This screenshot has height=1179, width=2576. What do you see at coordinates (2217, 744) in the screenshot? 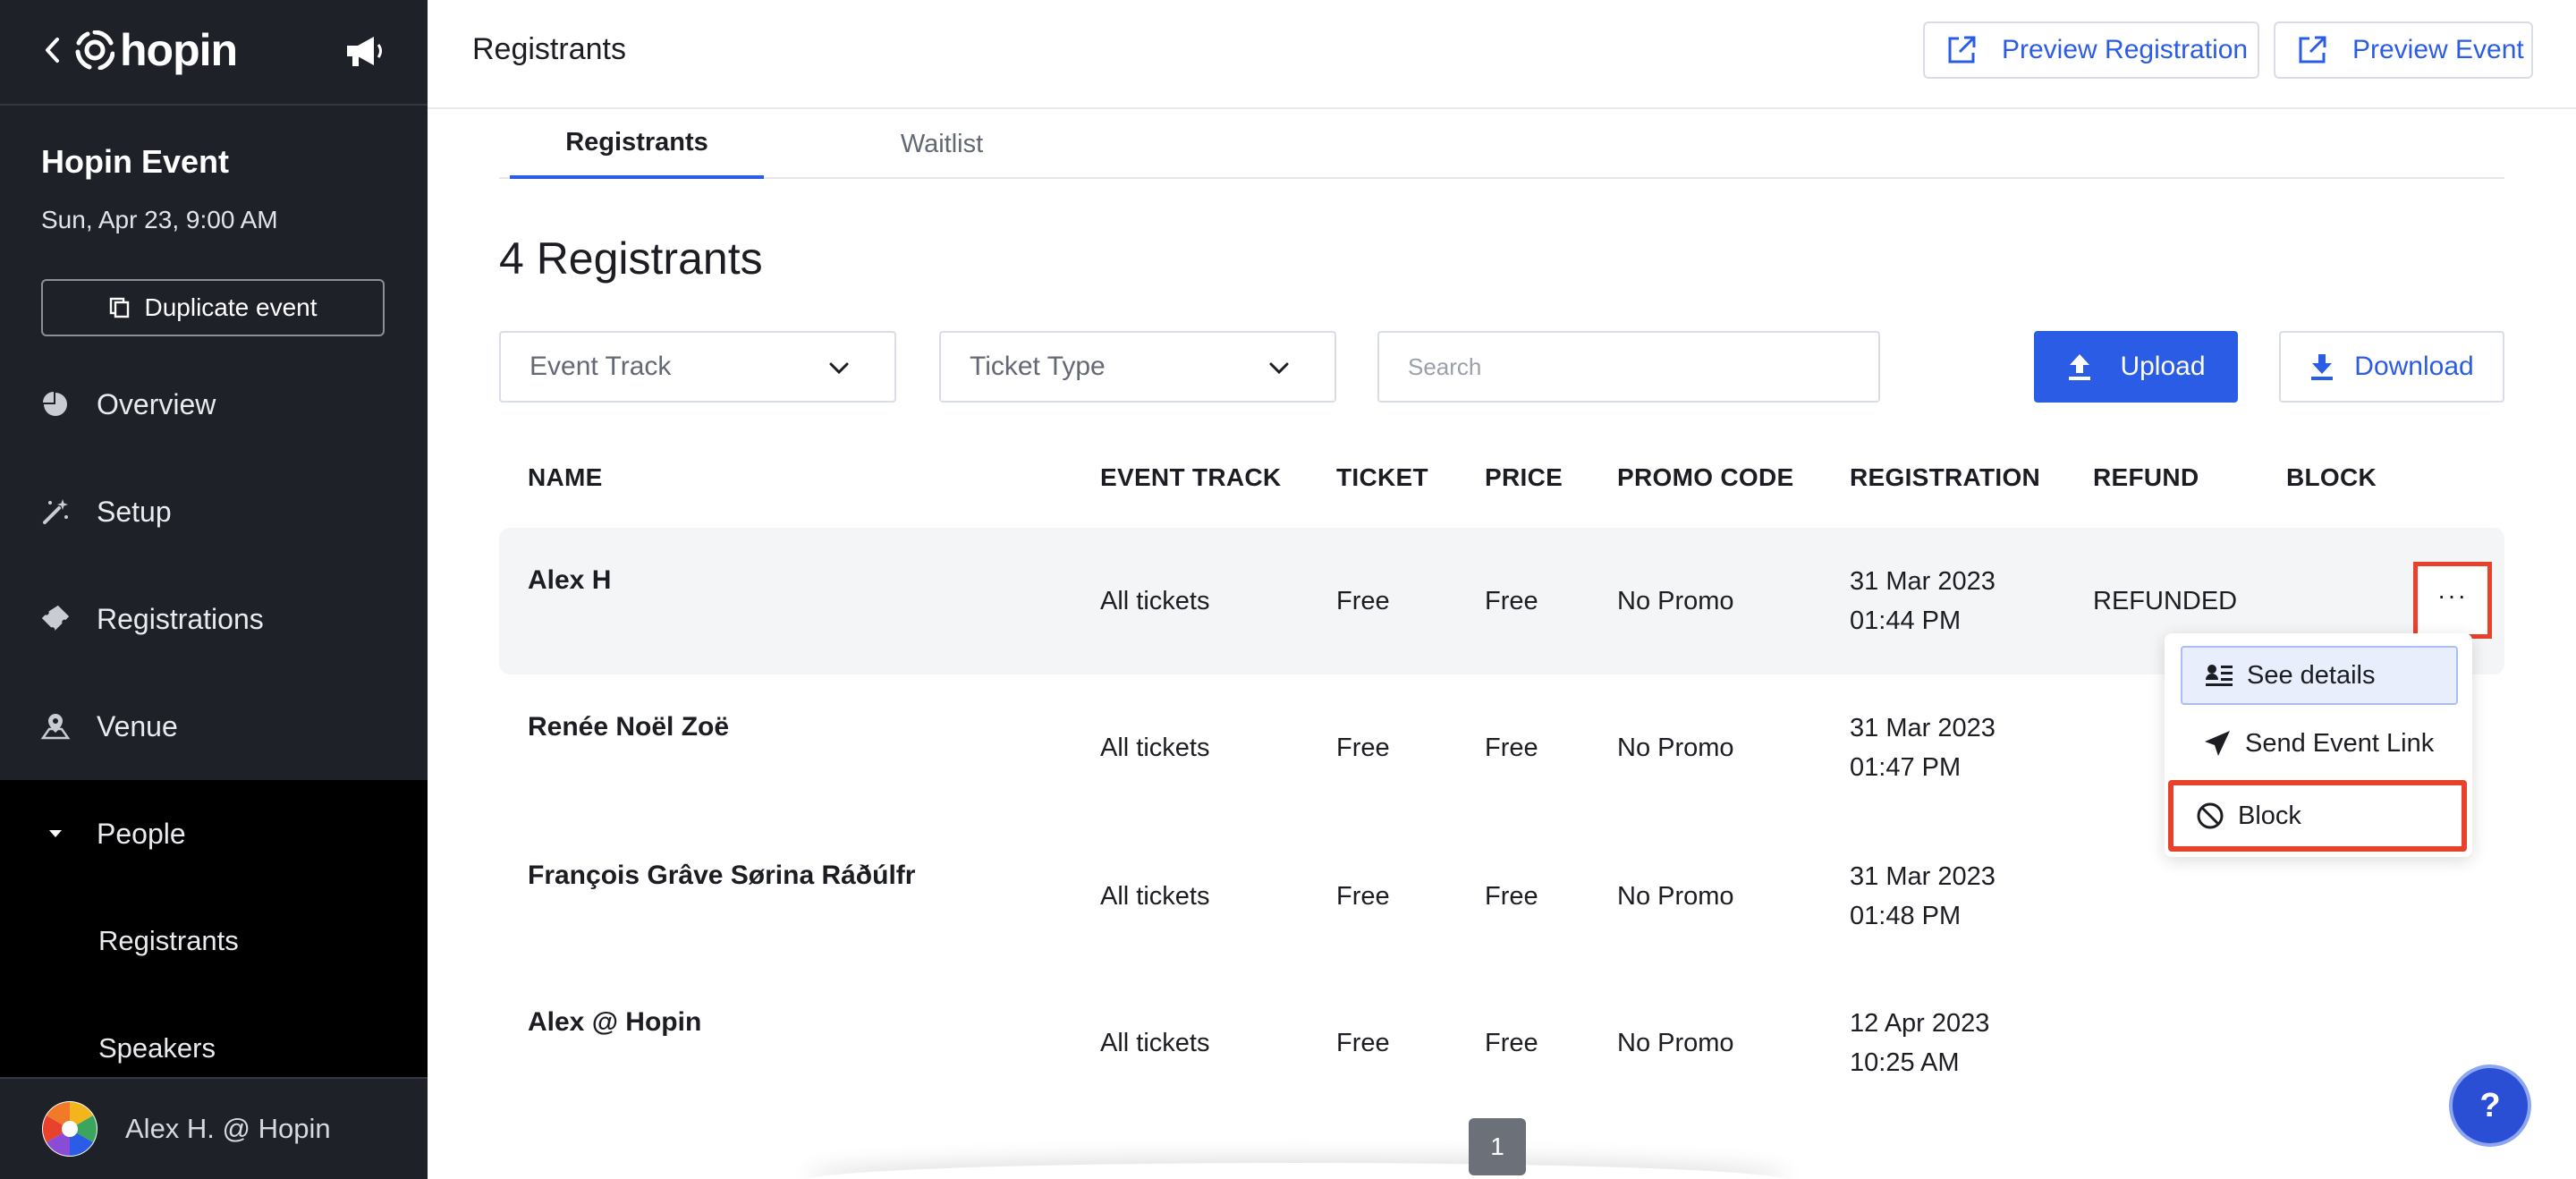
I see `send-icon` at bounding box center [2217, 744].